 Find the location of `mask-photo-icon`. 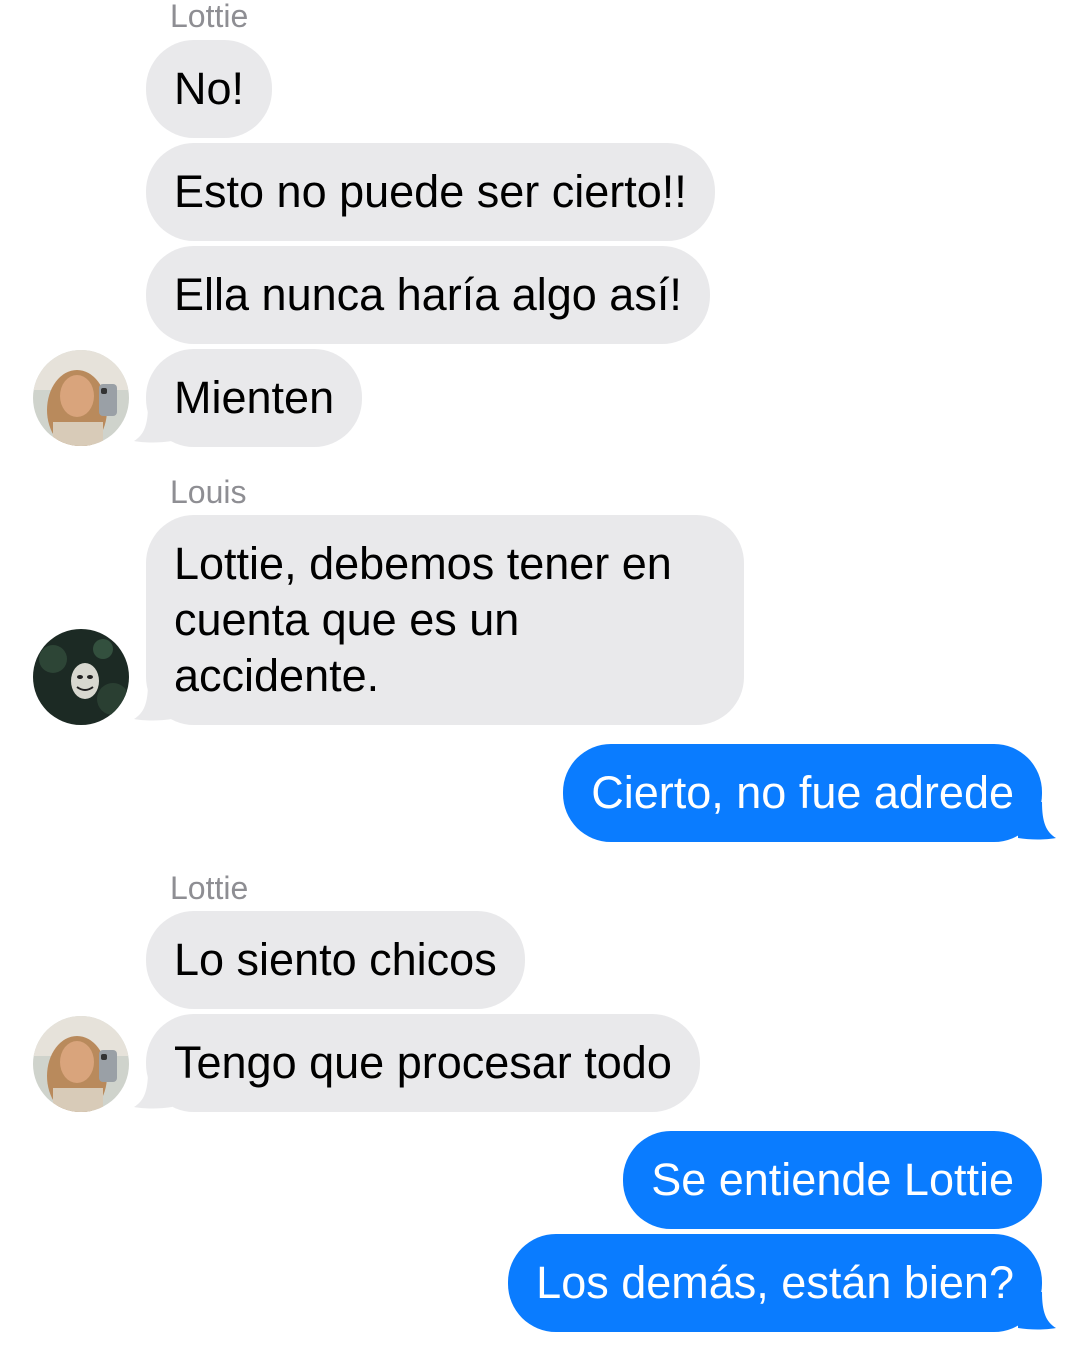

mask-photo-icon is located at coordinates (81, 677).